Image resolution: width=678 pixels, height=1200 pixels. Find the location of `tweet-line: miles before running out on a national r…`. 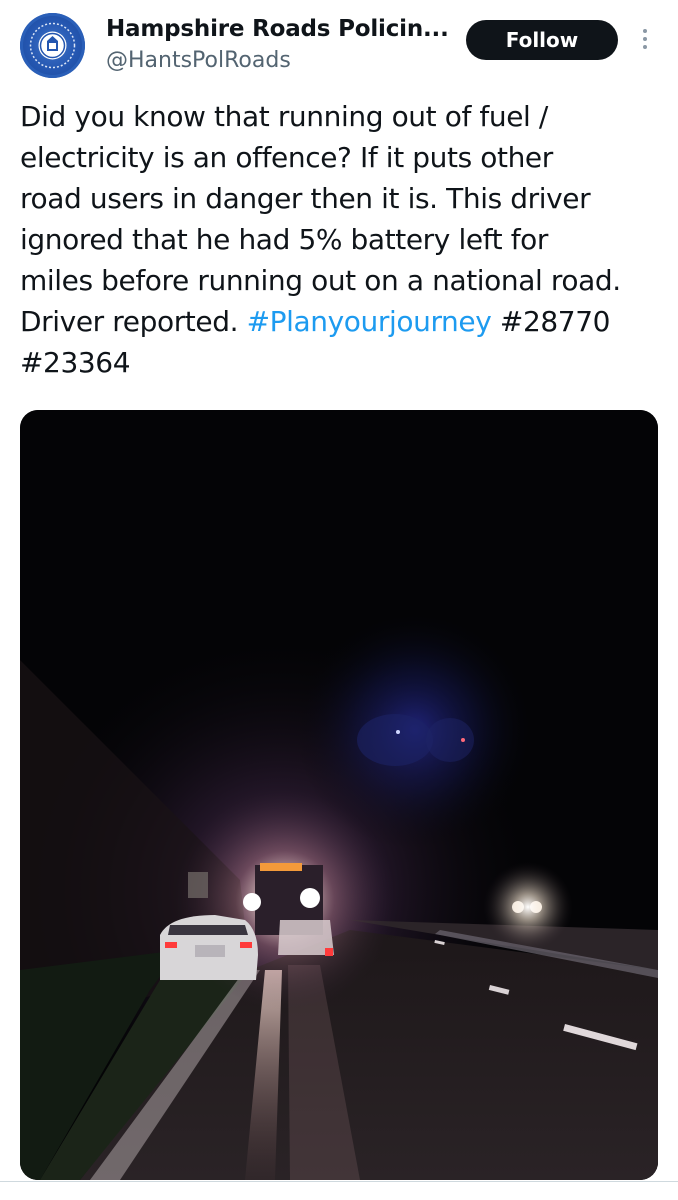

tweet-line: miles before running out on a national r… is located at coordinates (320, 280).